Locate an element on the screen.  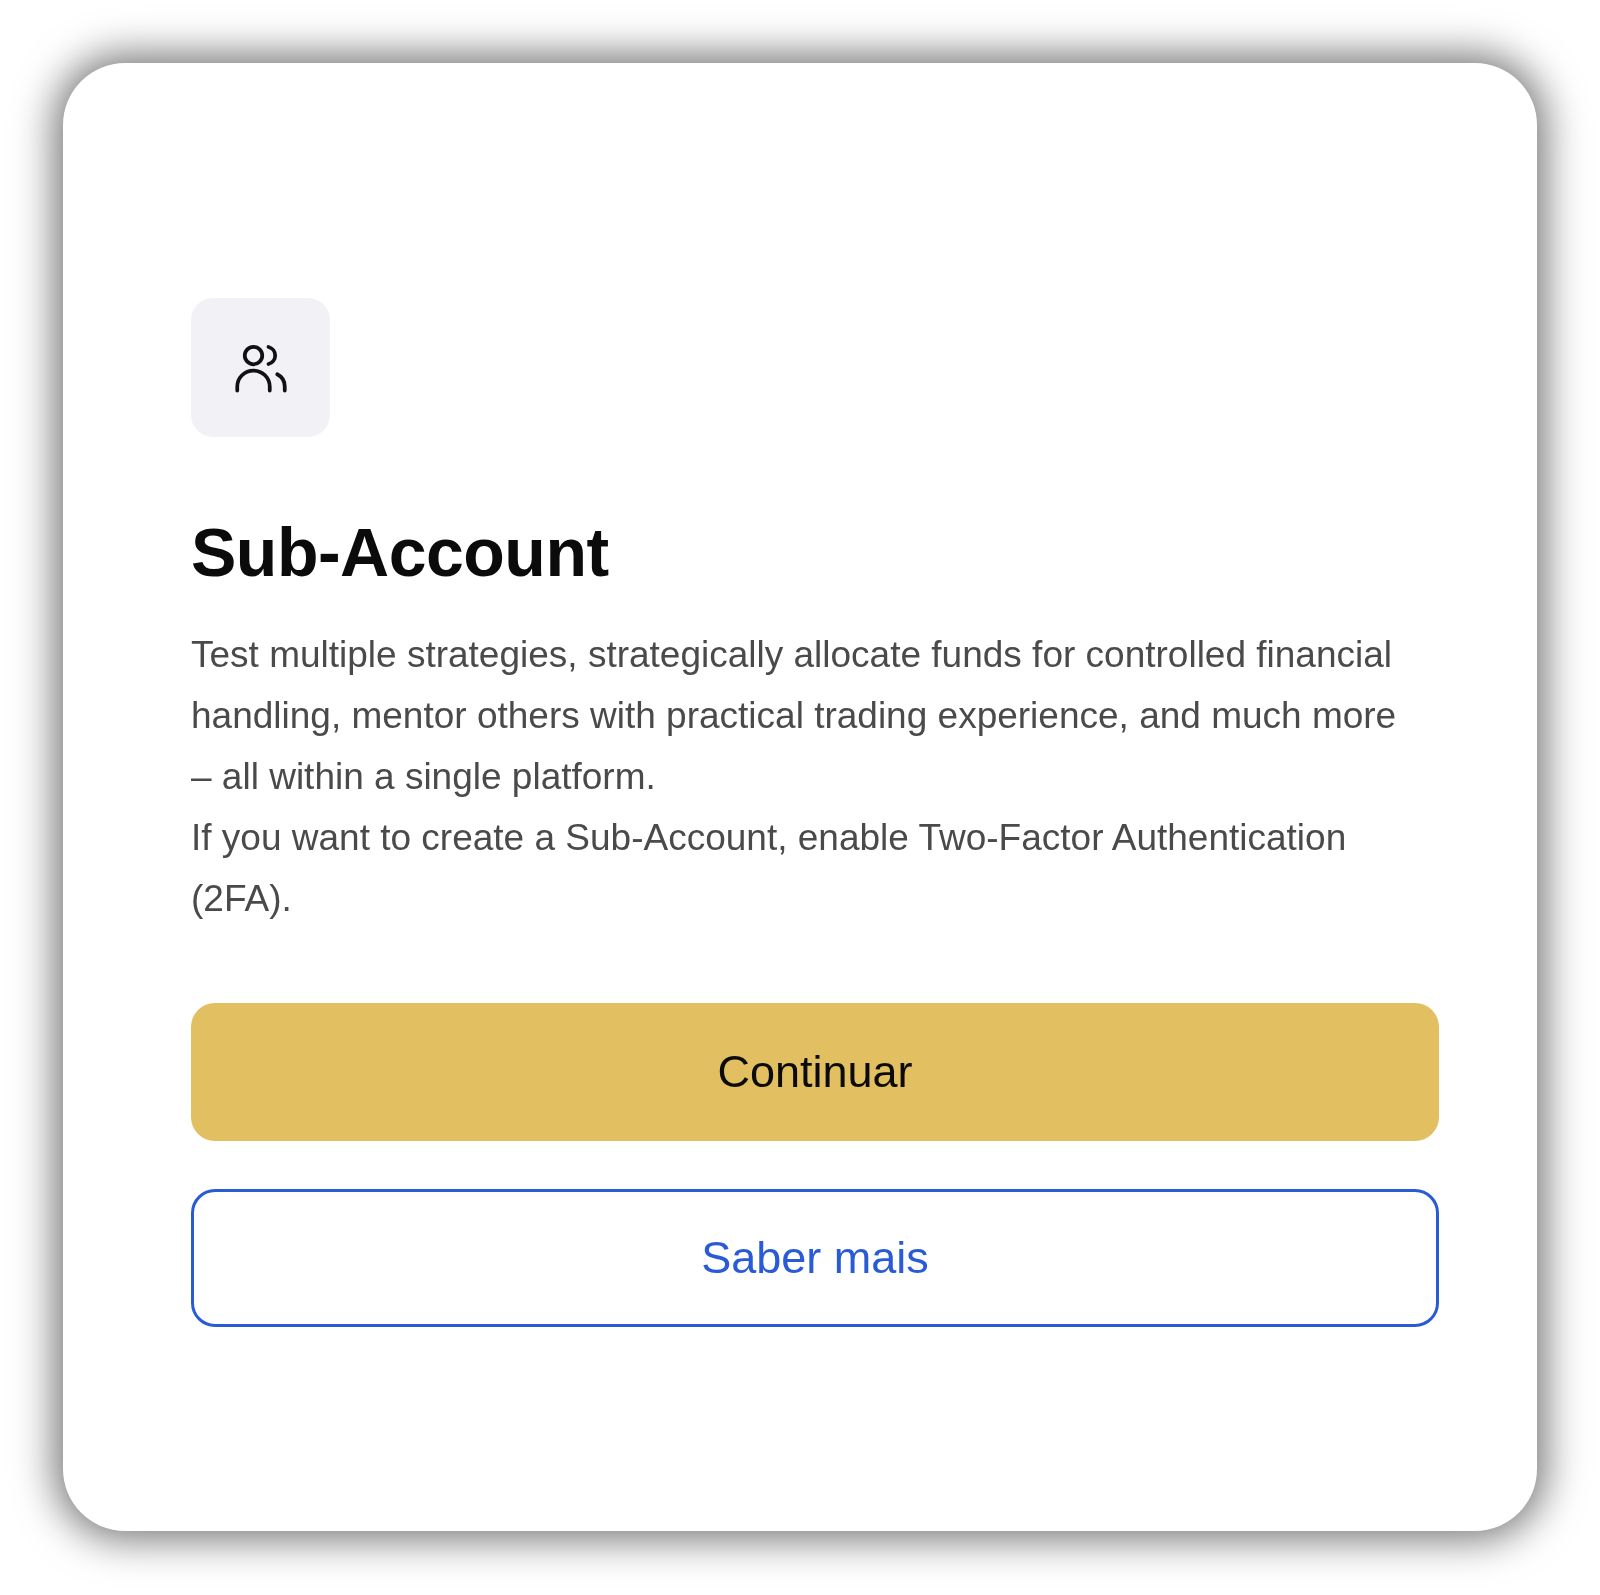
card-title: Sub-Account is located at coordinates (400, 552).